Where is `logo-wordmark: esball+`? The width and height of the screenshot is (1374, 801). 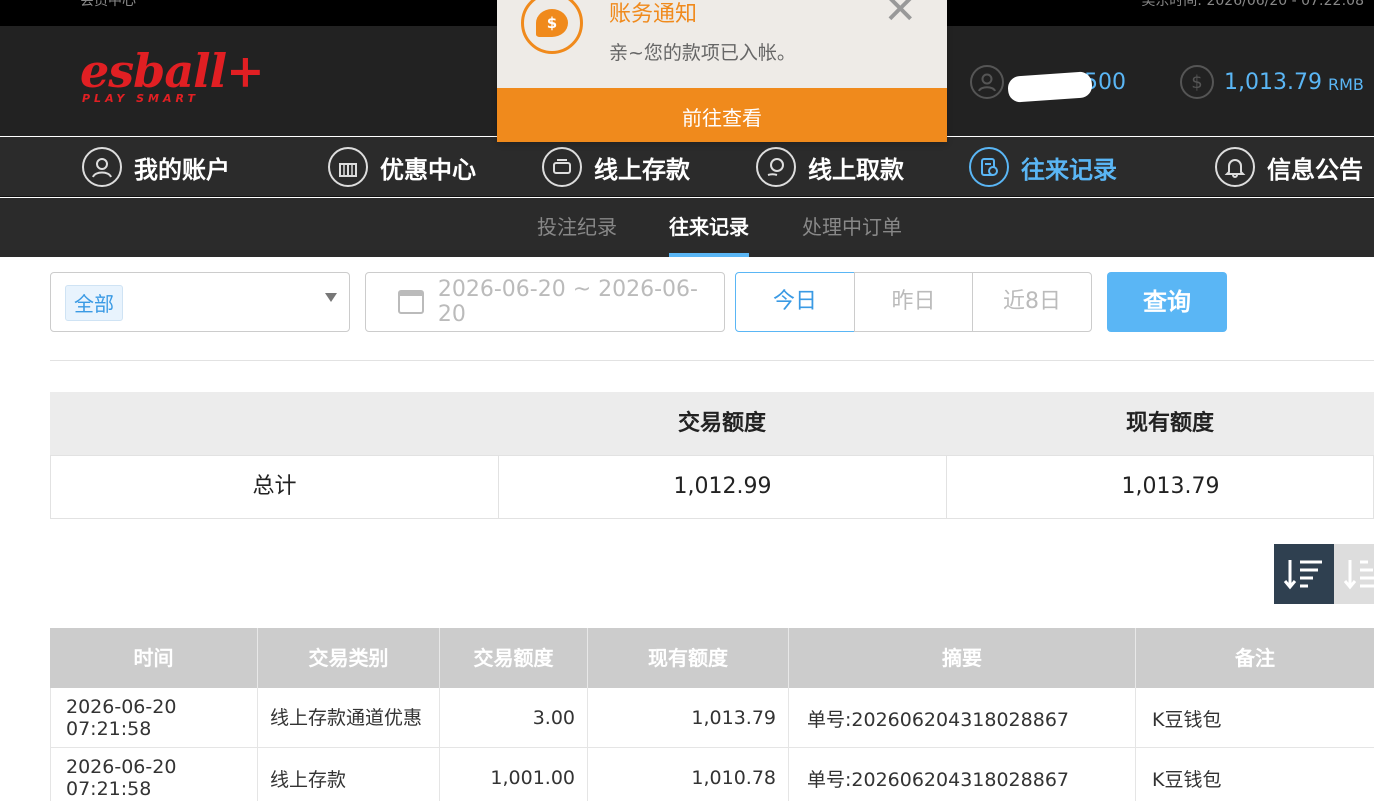
logo-wordmark: esball+ is located at coordinates (172, 71).